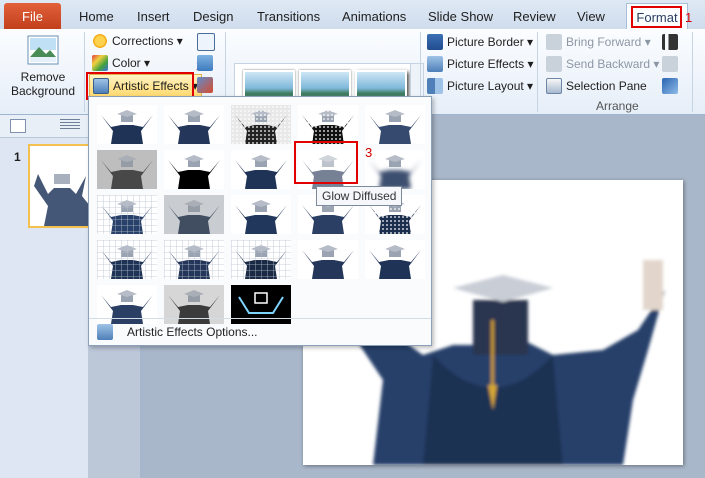 The image size is (705, 478). I want to click on color-label: Color ▾, so click(131, 63).